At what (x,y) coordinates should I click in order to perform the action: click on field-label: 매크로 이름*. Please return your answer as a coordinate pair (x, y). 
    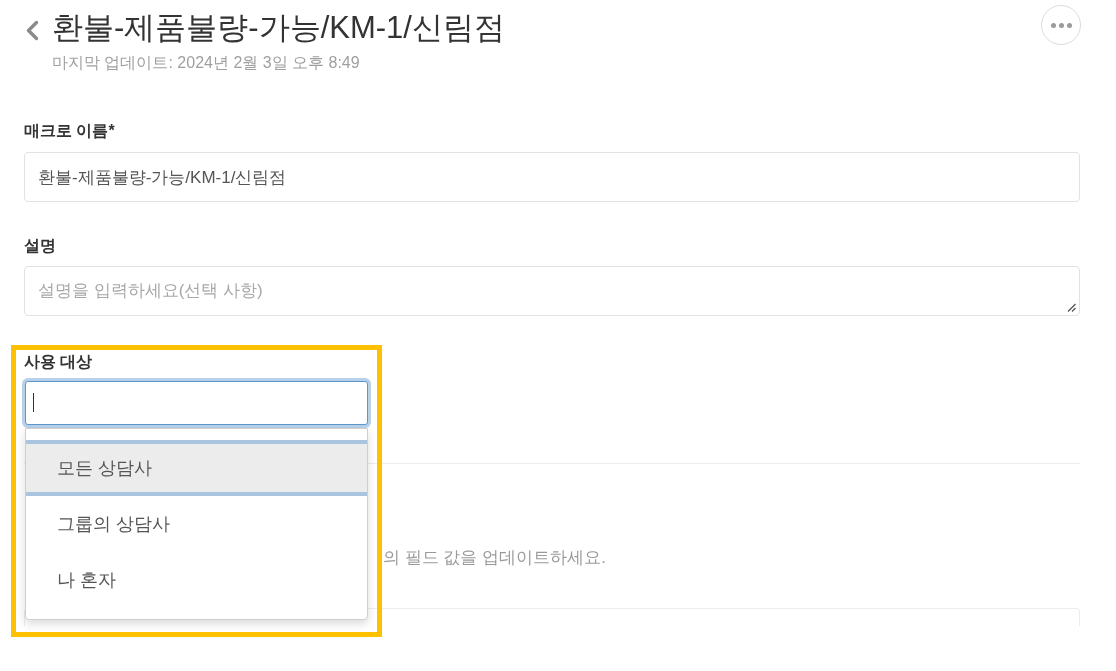
    Looking at the image, I should click on (70, 131).